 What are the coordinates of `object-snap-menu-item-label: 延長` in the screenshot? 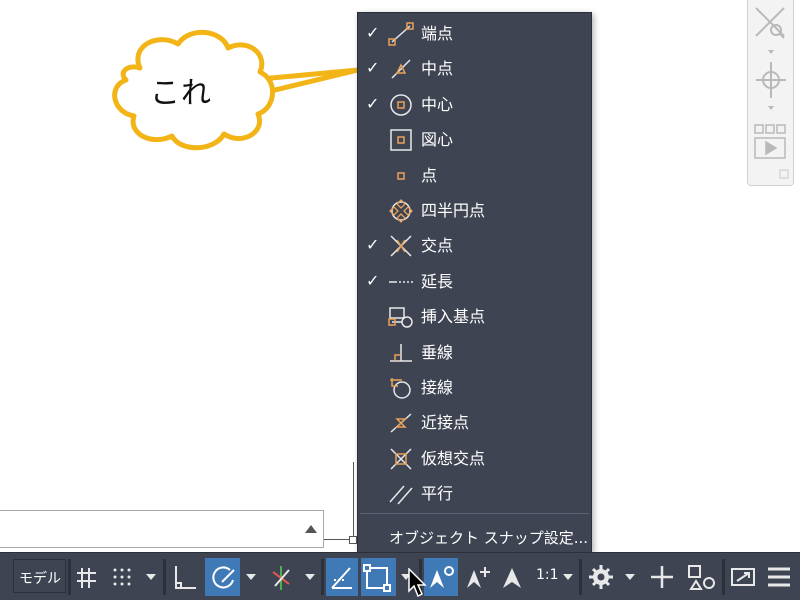 It's located at (437, 281).